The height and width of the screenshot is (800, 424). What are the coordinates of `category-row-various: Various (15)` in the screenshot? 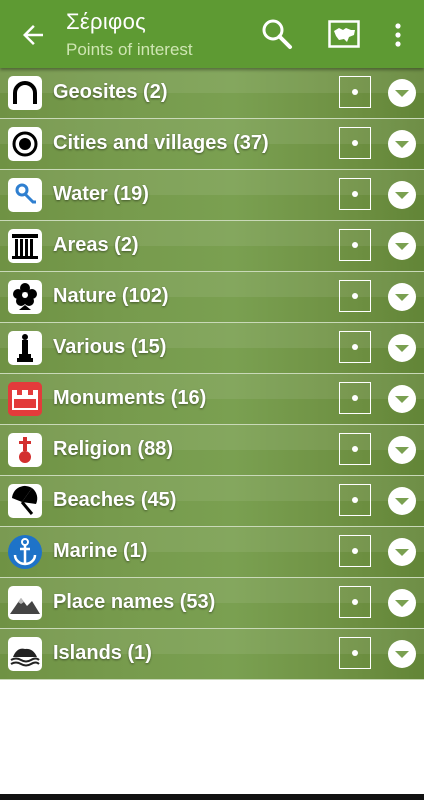 It's located at (212, 348).